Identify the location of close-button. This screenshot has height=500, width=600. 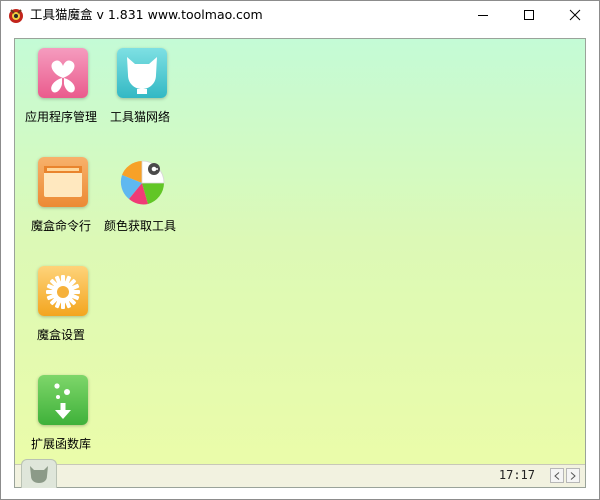
(575, 15).